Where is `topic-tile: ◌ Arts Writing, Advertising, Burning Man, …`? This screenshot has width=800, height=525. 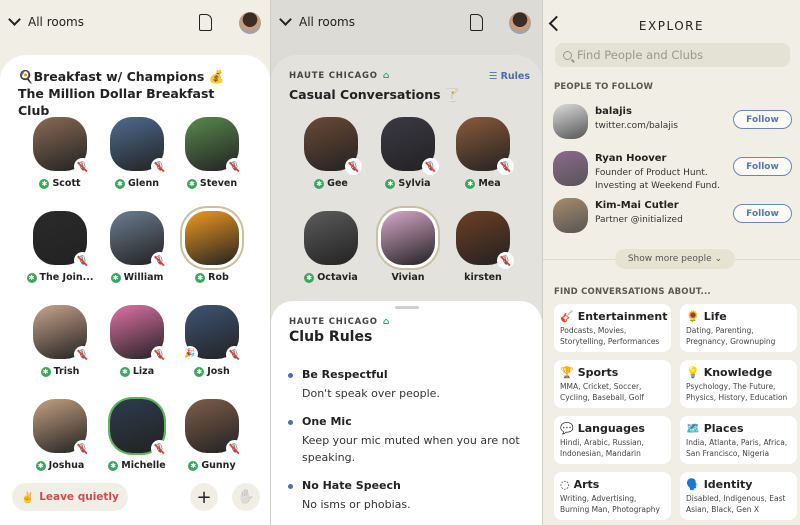 topic-tile: ◌ Arts Writing, Advertising, Burning Man, … is located at coordinates (612, 496).